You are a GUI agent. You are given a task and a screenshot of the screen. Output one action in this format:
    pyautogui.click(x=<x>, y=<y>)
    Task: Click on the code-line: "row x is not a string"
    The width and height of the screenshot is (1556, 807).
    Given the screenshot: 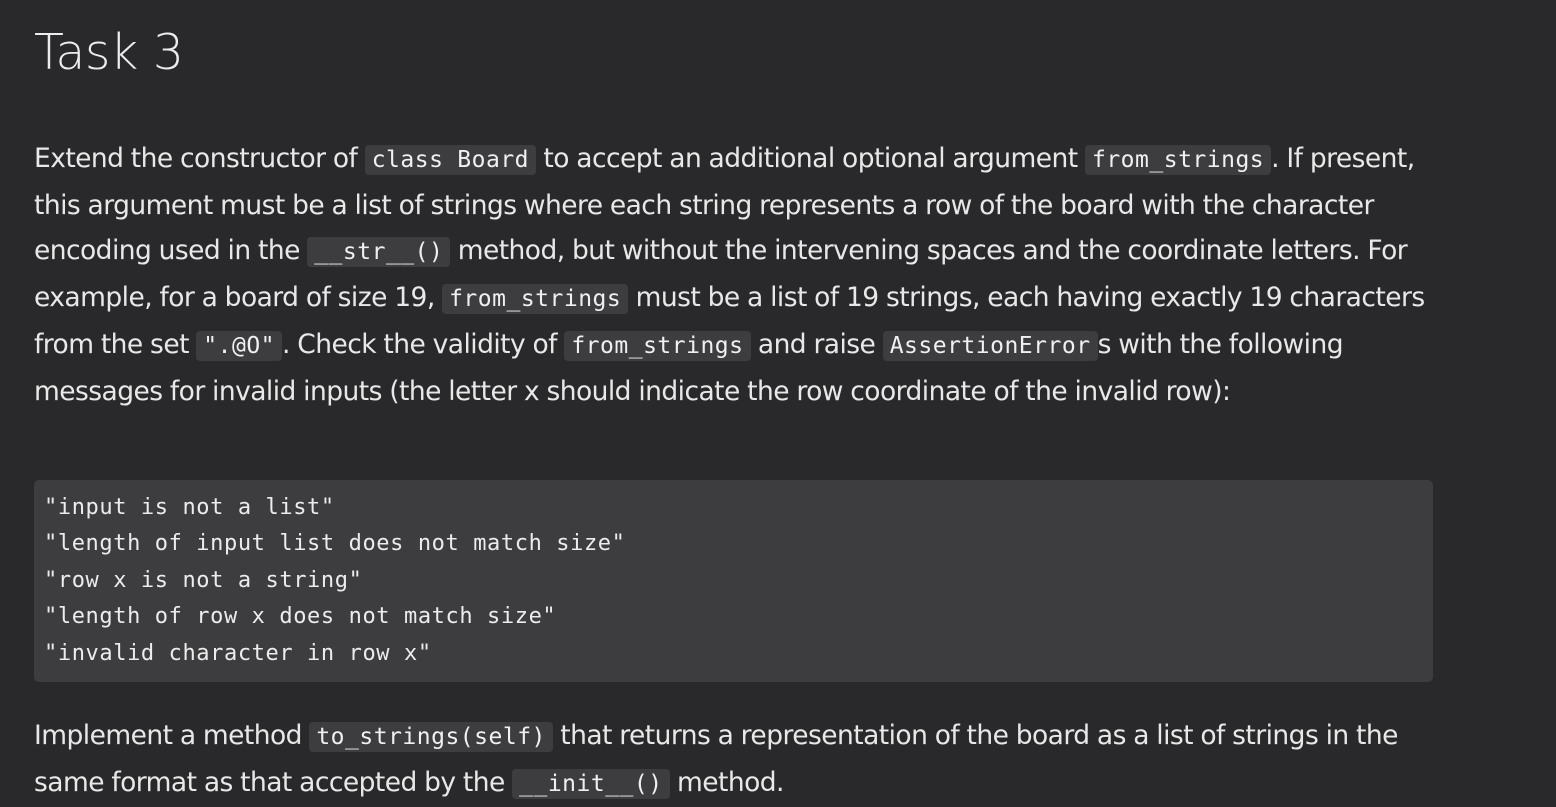 What is the action you would take?
    pyautogui.click(x=203, y=580)
    